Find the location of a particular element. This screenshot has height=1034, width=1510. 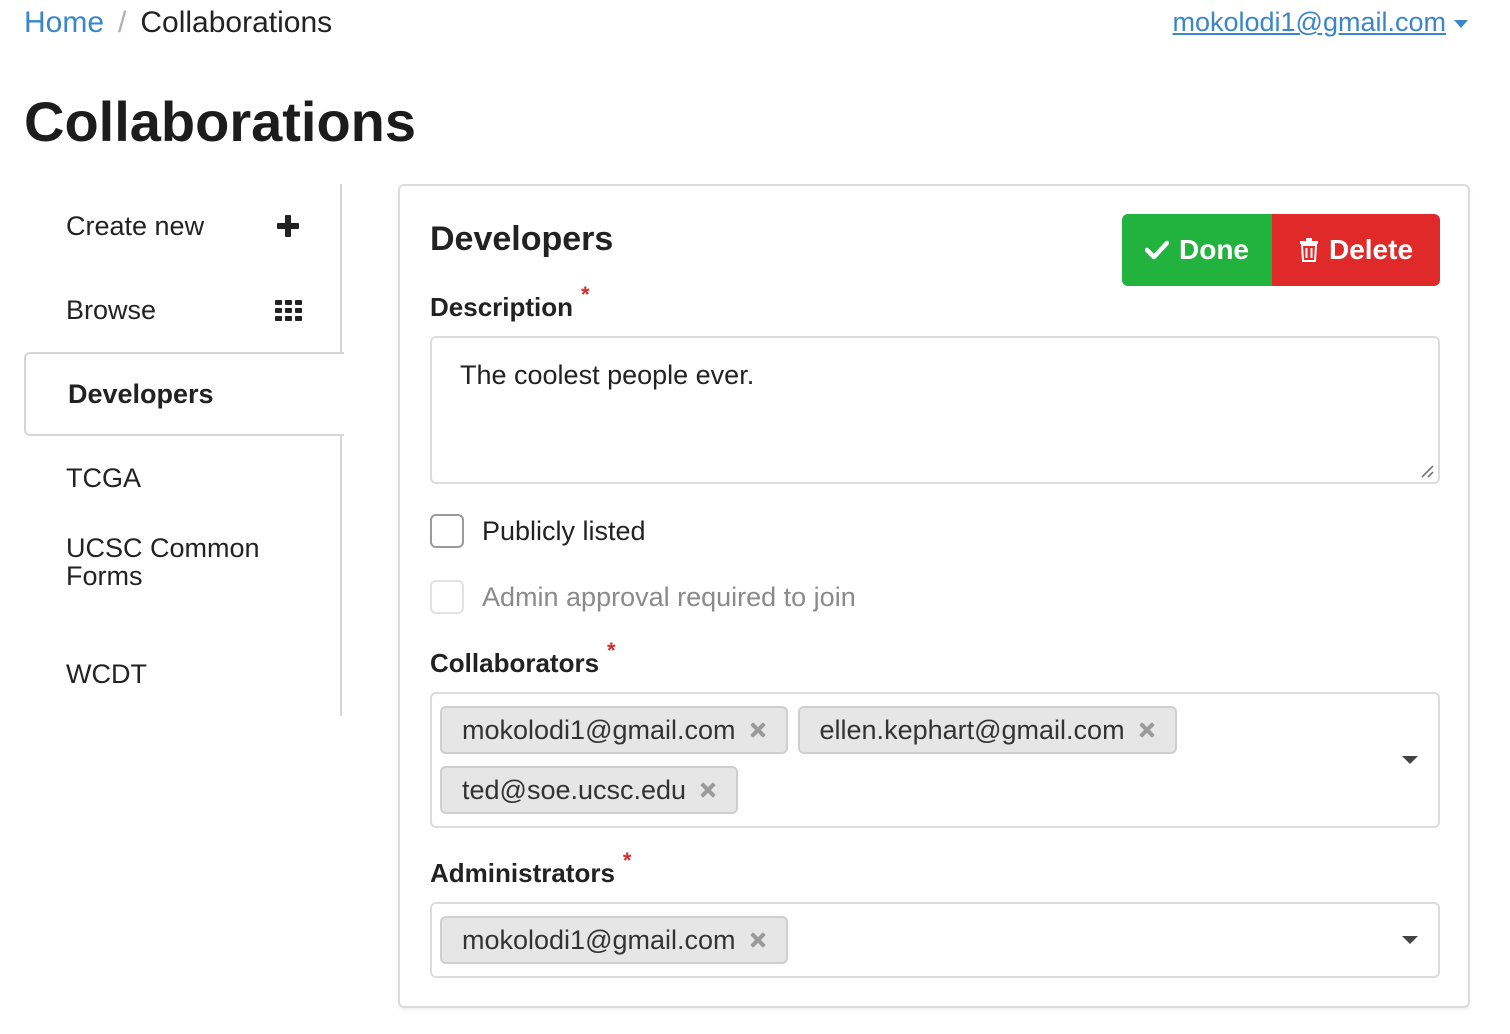

chip-label: ted@soe.ucsc.edu is located at coordinates (574, 789).